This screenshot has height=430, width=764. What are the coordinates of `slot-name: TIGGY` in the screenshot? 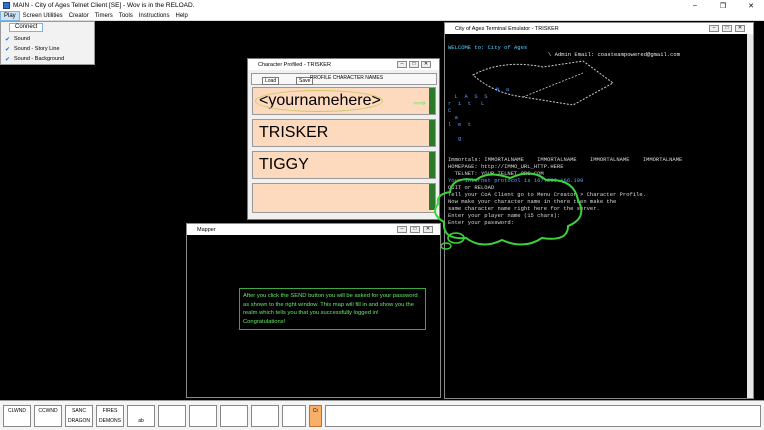 It's located at (284, 165).